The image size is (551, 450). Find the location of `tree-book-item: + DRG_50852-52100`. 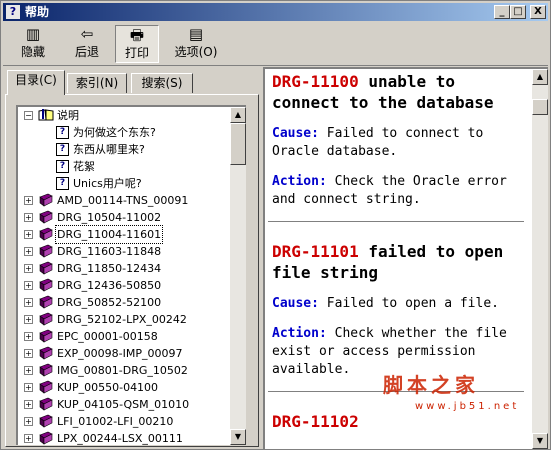

tree-book-item: + DRG_50852-52100 is located at coordinates (118, 302).